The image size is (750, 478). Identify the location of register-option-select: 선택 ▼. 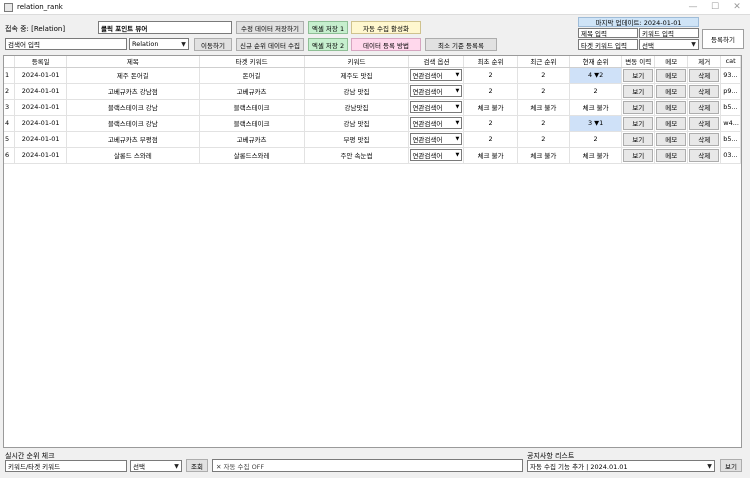
(669, 44).